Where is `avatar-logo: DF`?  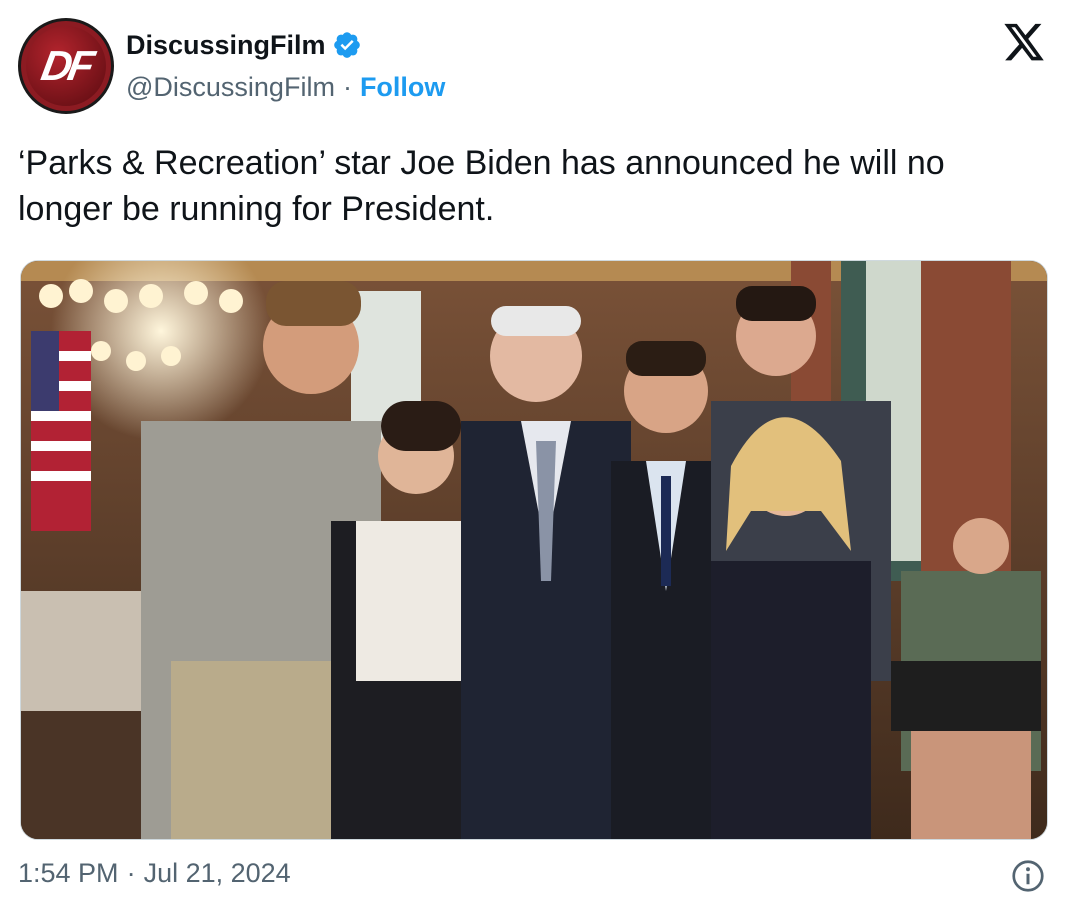 avatar-logo: DF is located at coordinates (66, 66).